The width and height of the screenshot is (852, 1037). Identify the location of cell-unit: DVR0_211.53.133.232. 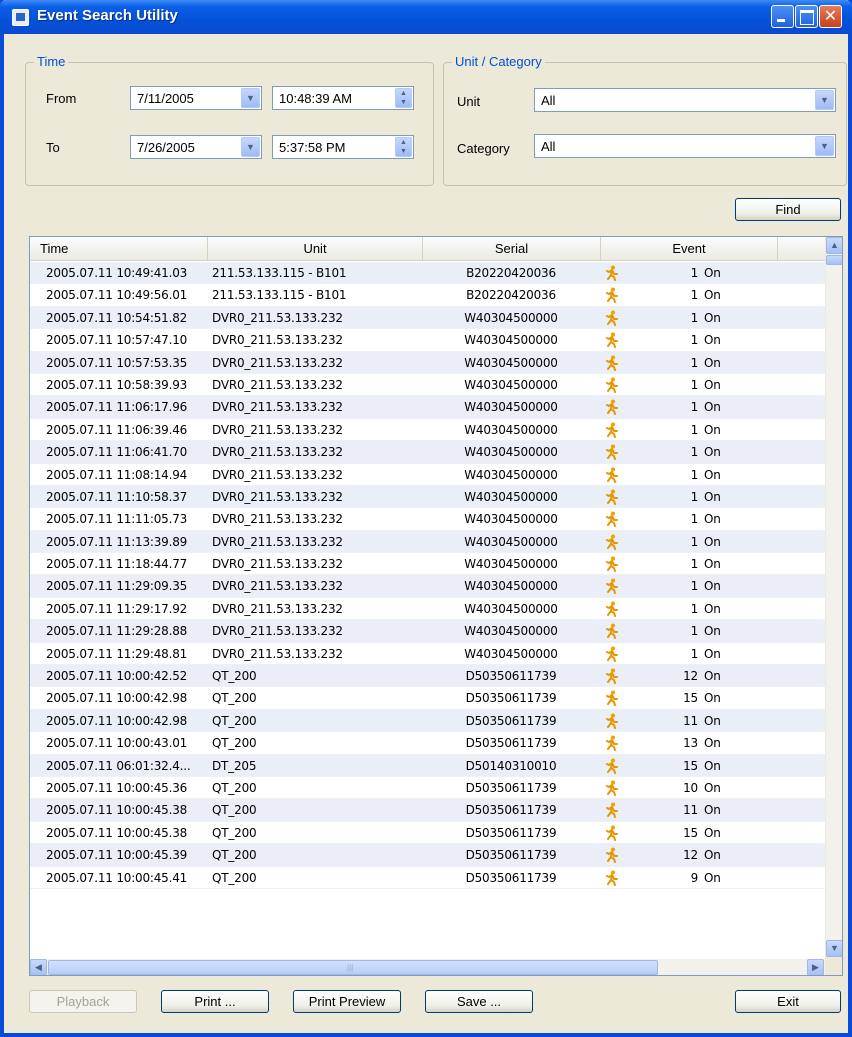
(277, 496).